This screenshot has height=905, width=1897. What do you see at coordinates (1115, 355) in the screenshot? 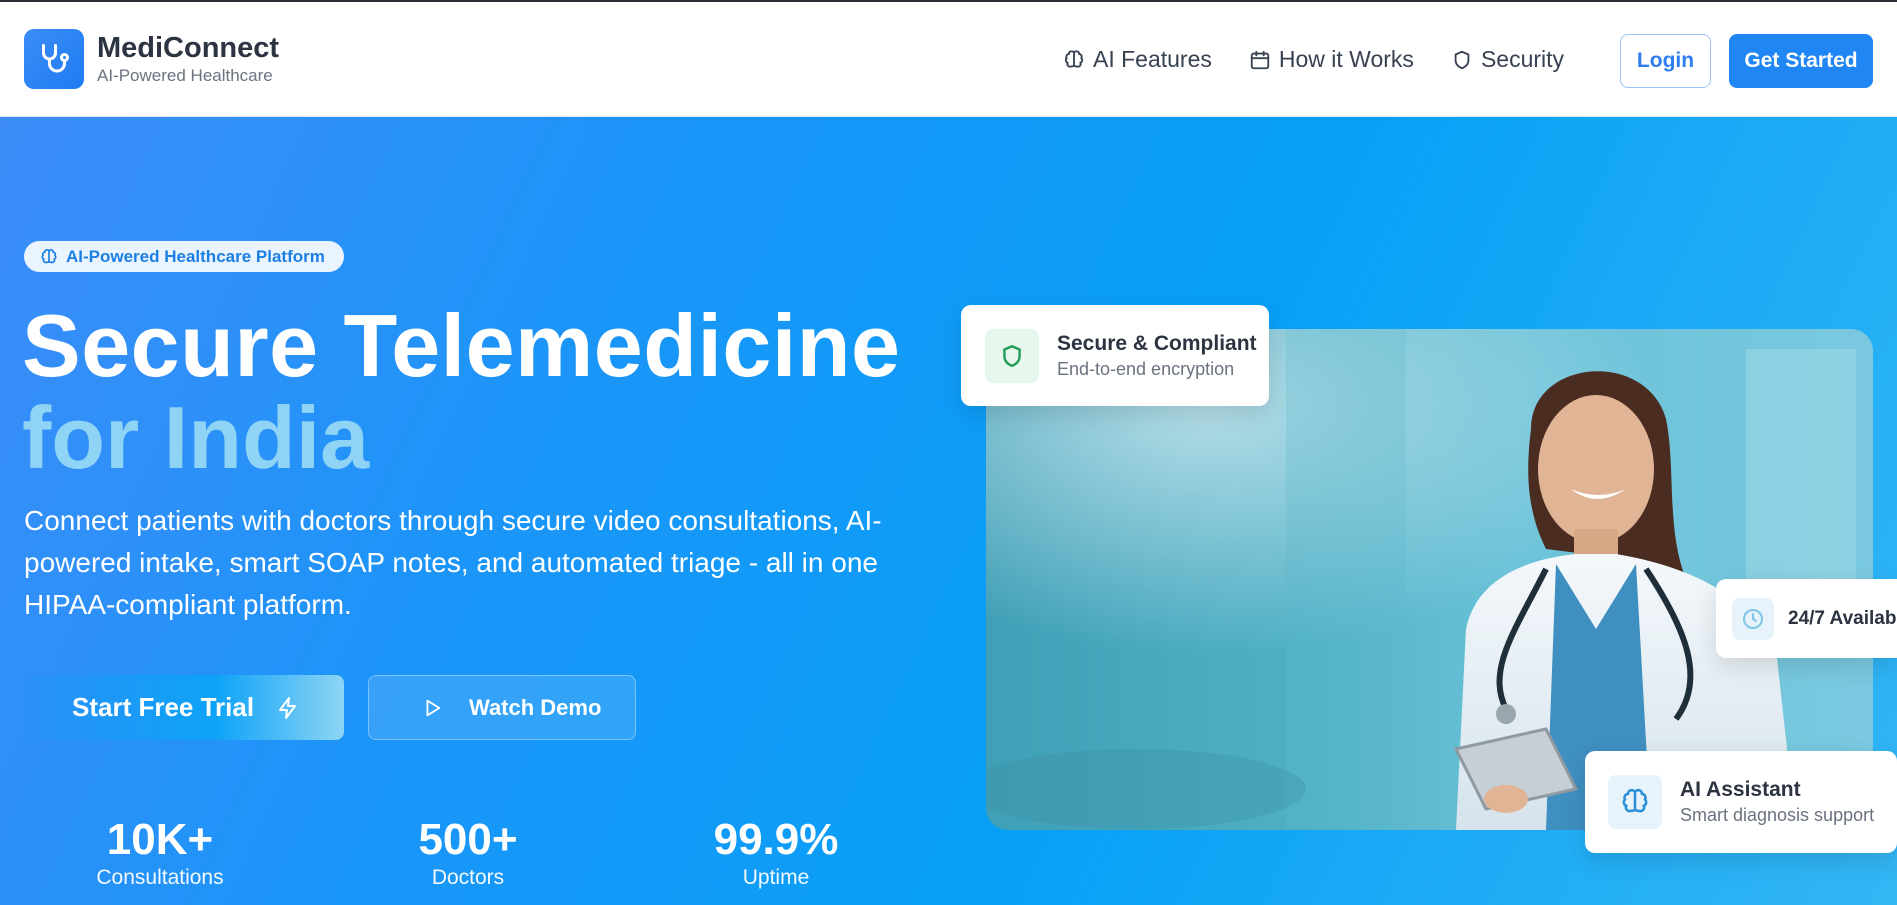
I see `secure-compliant-card: Secure & Compliant End-to-end encryption` at bounding box center [1115, 355].